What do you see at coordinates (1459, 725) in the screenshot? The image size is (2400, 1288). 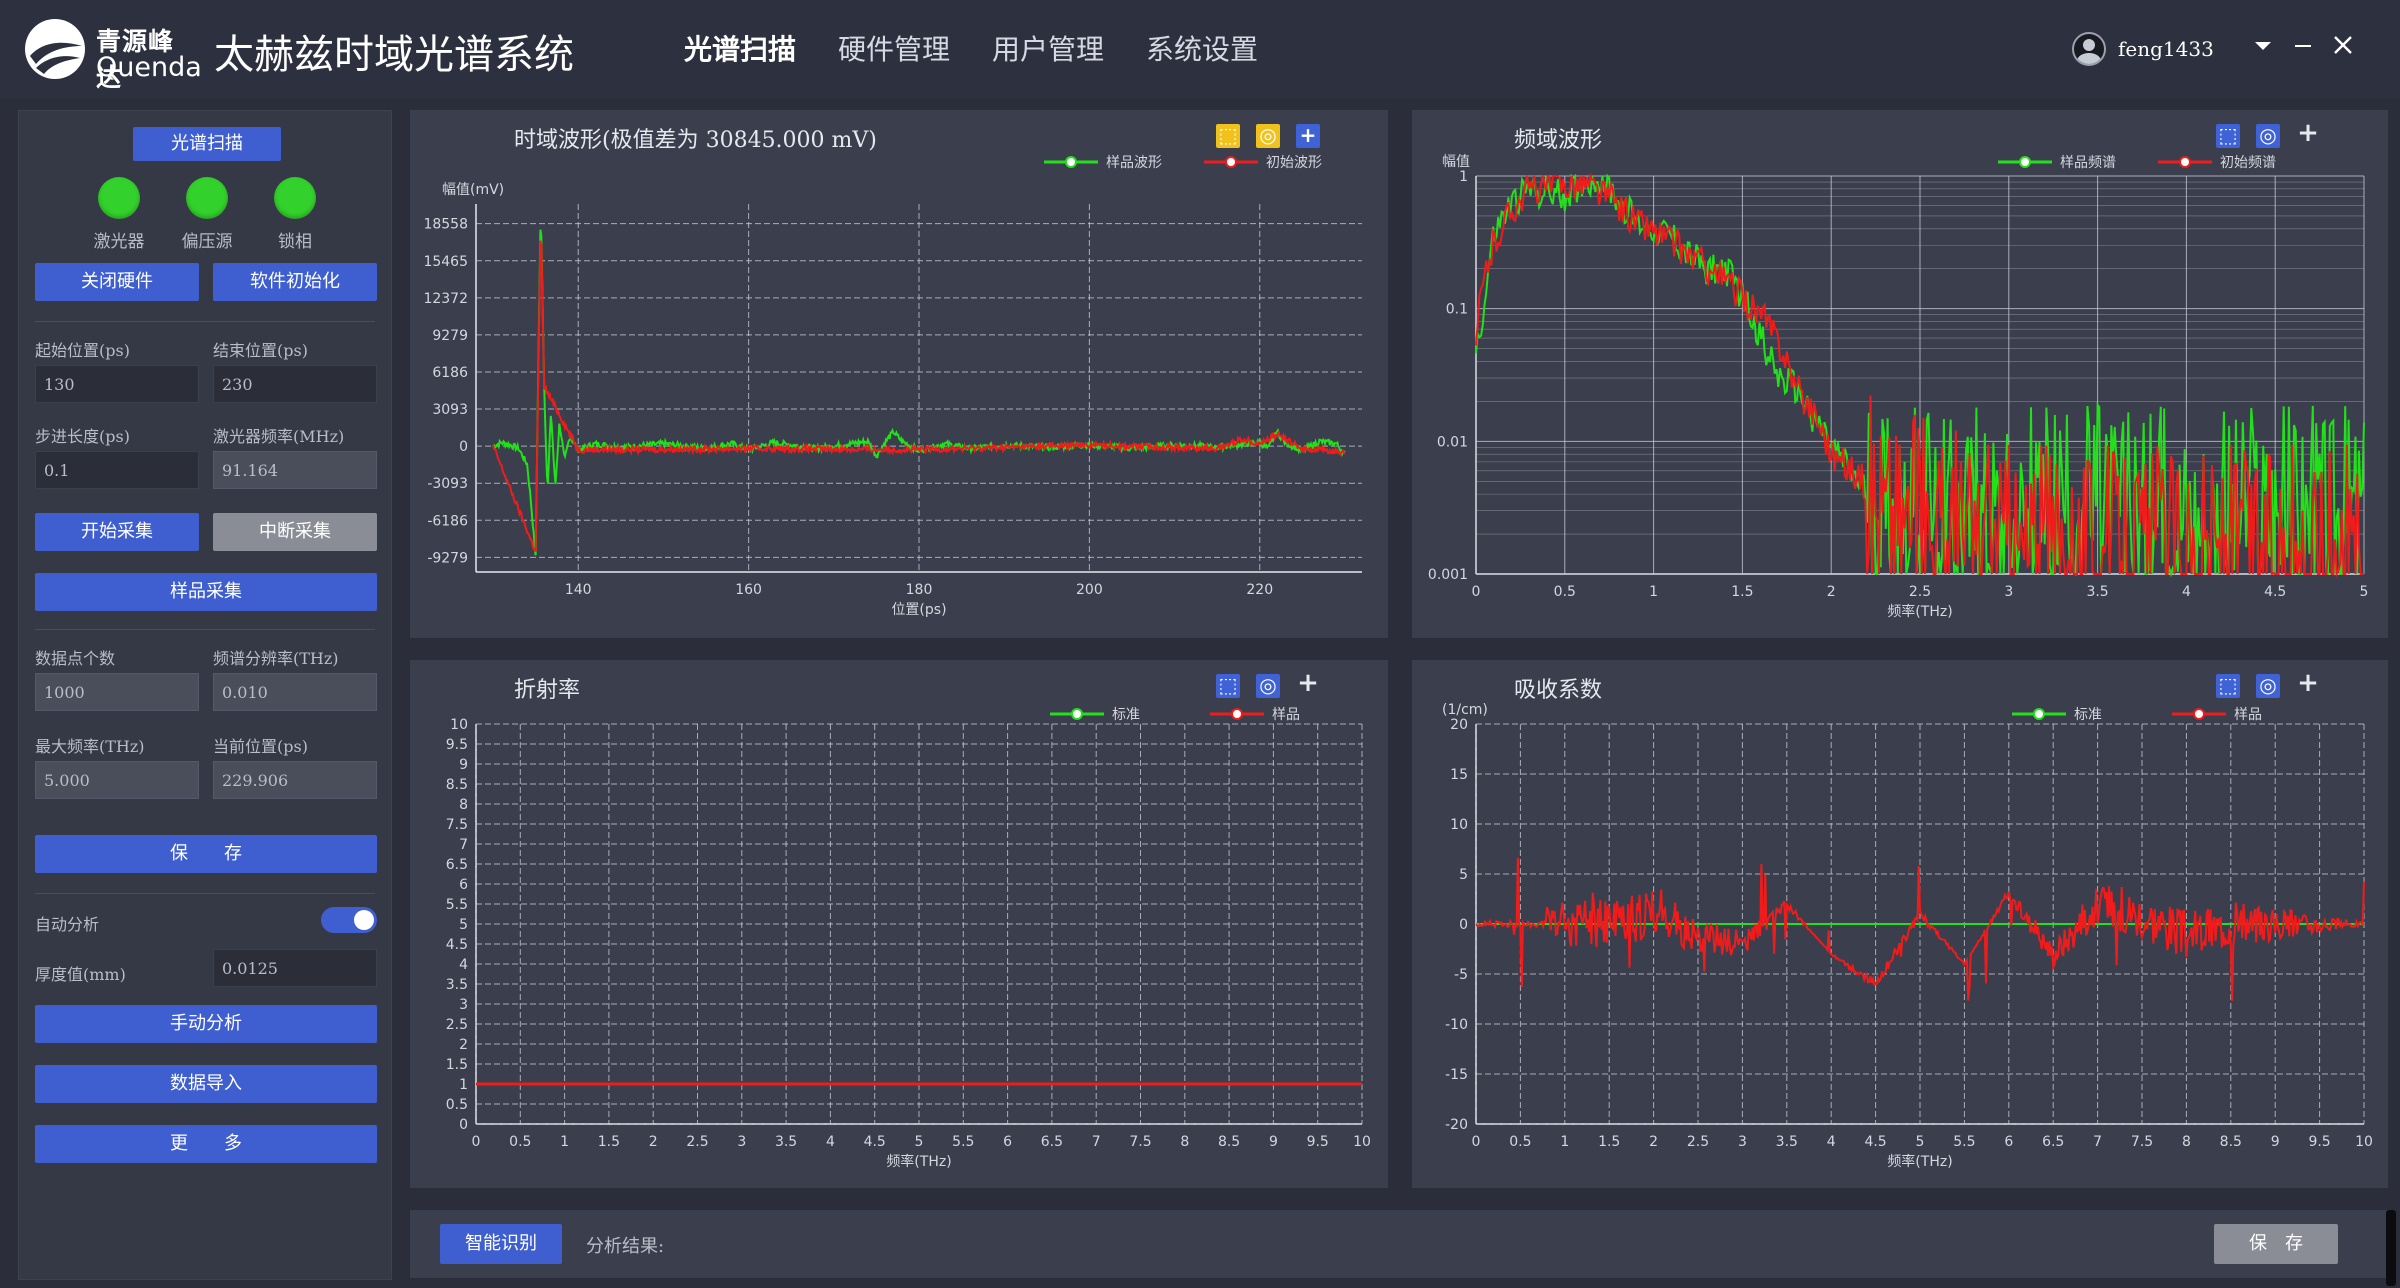 I see `y-tick-label: 20` at bounding box center [1459, 725].